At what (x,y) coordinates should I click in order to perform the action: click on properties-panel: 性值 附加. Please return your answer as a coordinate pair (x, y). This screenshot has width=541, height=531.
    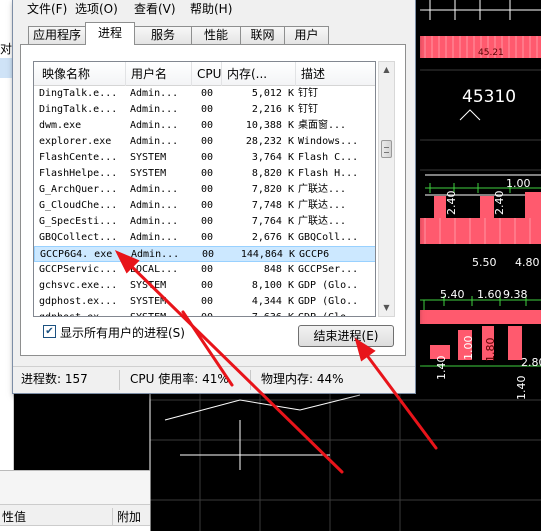
    Looking at the image, I should click on (75, 500).